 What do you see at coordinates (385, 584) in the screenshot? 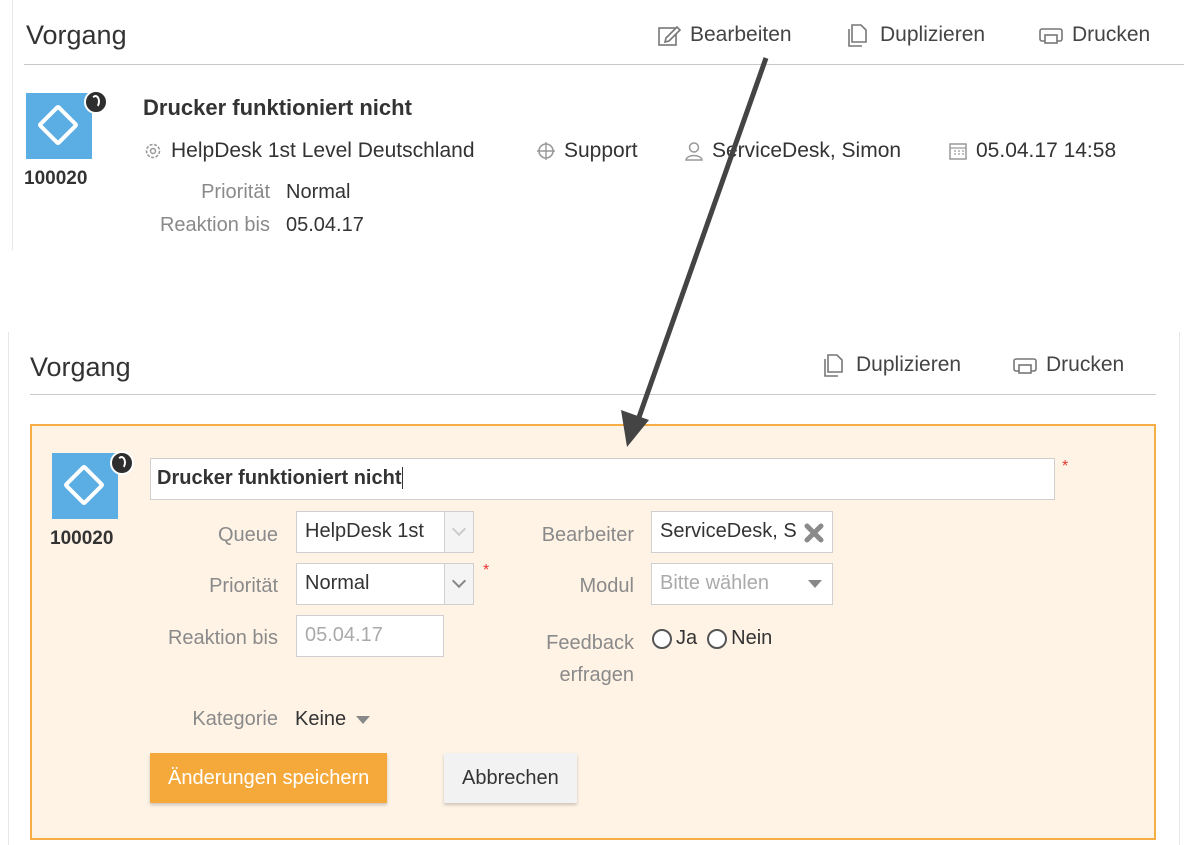
I see `priority-select: Normal` at bounding box center [385, 584].